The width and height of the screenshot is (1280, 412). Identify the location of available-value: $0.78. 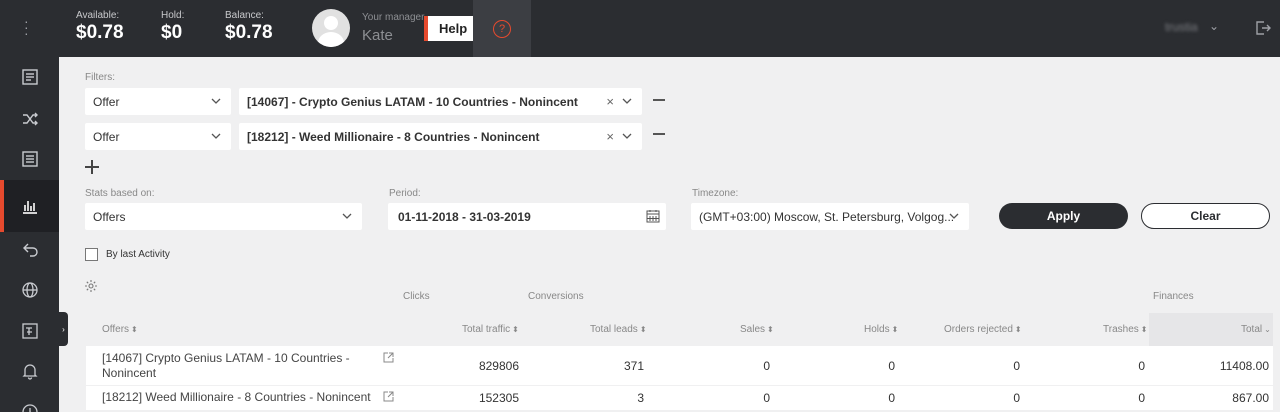
(100, 32).